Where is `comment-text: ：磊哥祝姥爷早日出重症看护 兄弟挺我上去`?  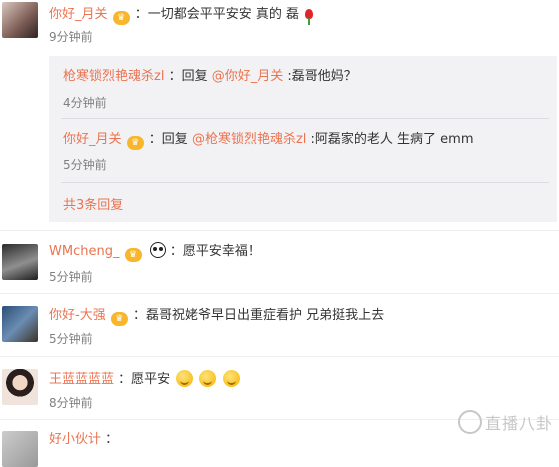 comment-text: ：磊哥祝姥爷早日出重症看护 兄弟挺我上去 is located at coordinates (258, 315).